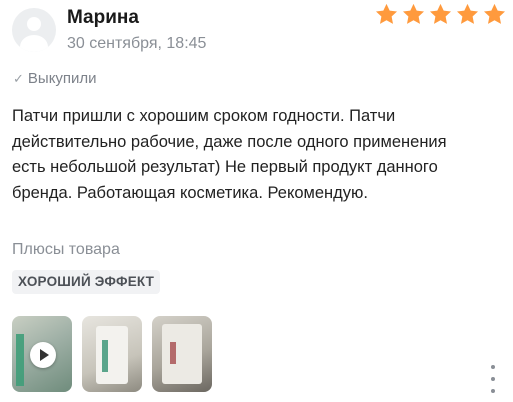 This screenshot has width=513, height=402. I want to click on review-author: Марина, so click(103, 17).